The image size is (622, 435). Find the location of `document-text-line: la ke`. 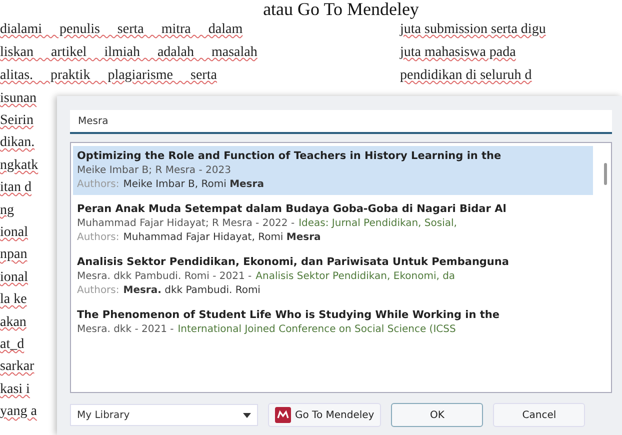

document-text-line: la ke is located at coordinates (13, 300).